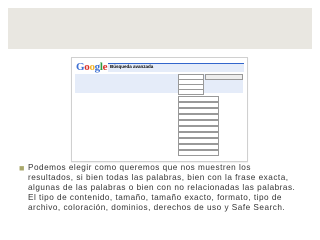  Describe the element at coordinates (132, 66) in the screenshot. I see `advanced-search-title: Búsqueda avanzada` at that location.